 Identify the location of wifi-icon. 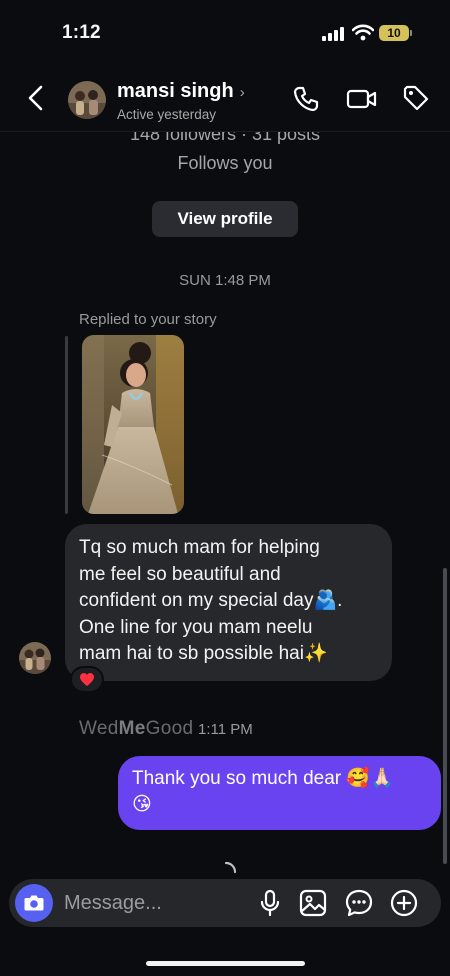
(363, 32).